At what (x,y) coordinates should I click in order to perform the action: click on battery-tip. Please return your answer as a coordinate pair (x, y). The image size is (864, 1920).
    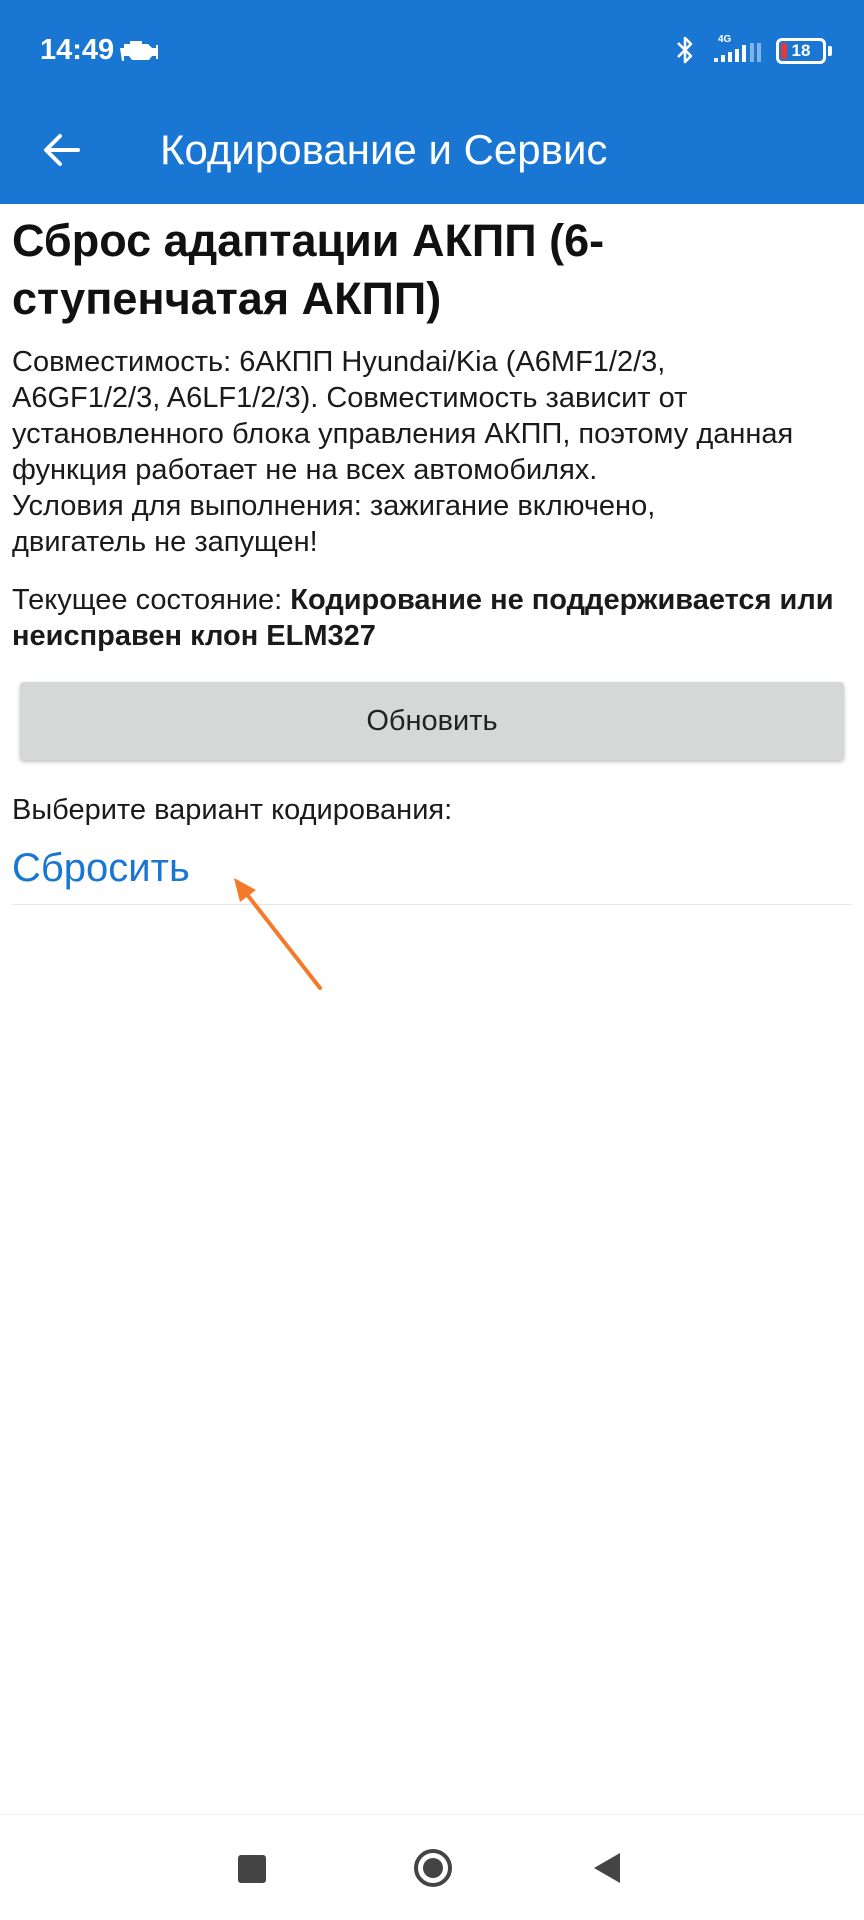
    Looking at the image, I should click on (830, 51).